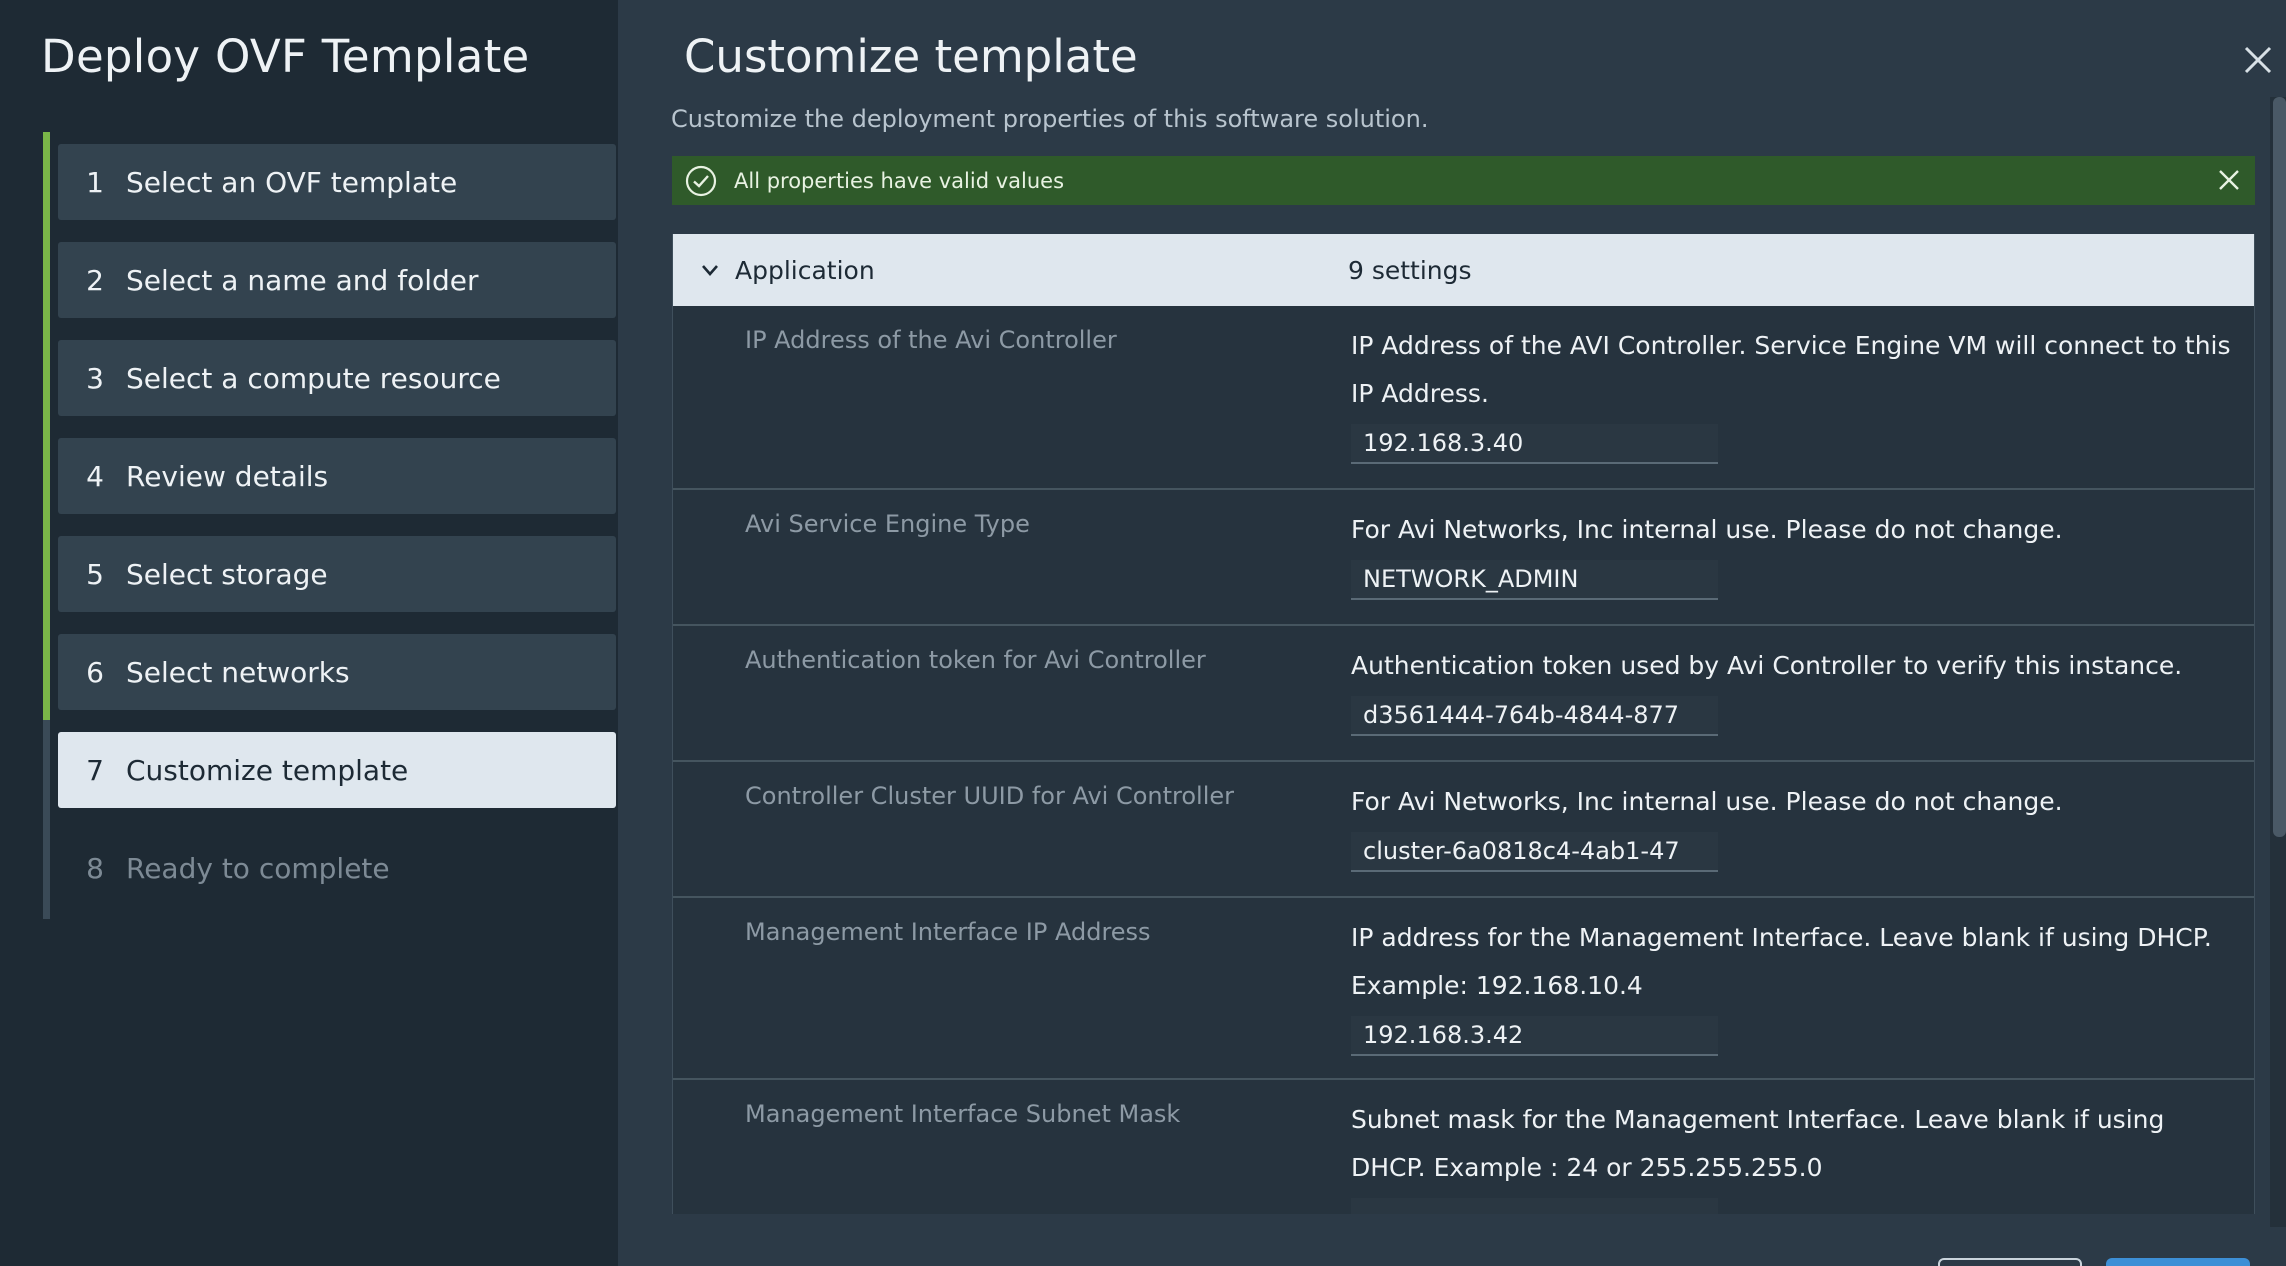  What do you see at coordinates (1534, 580) in the screenshot?
I see `service-engine-type-input` at bounding box center [1534, 580].